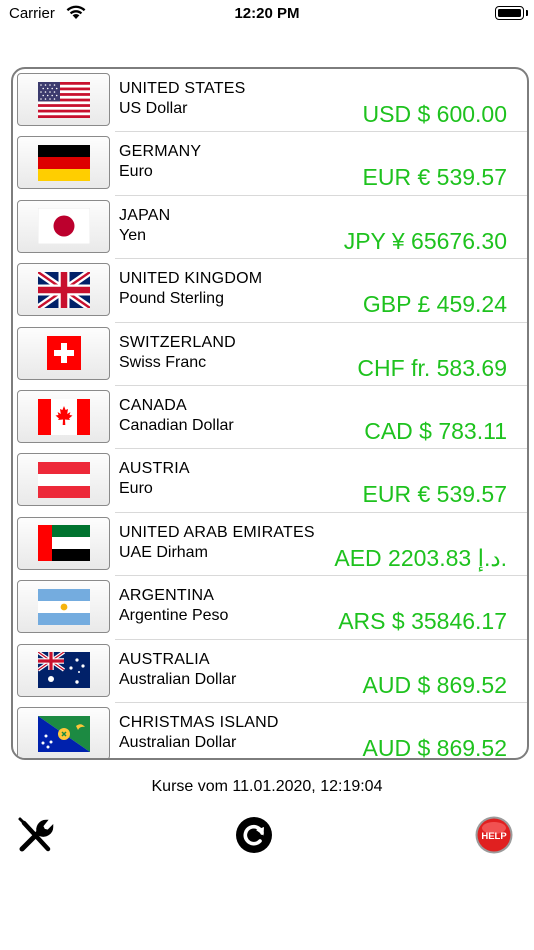 The image size is (534, 950). I want to click on country-name: AUSTRIA, so click(154, 469).